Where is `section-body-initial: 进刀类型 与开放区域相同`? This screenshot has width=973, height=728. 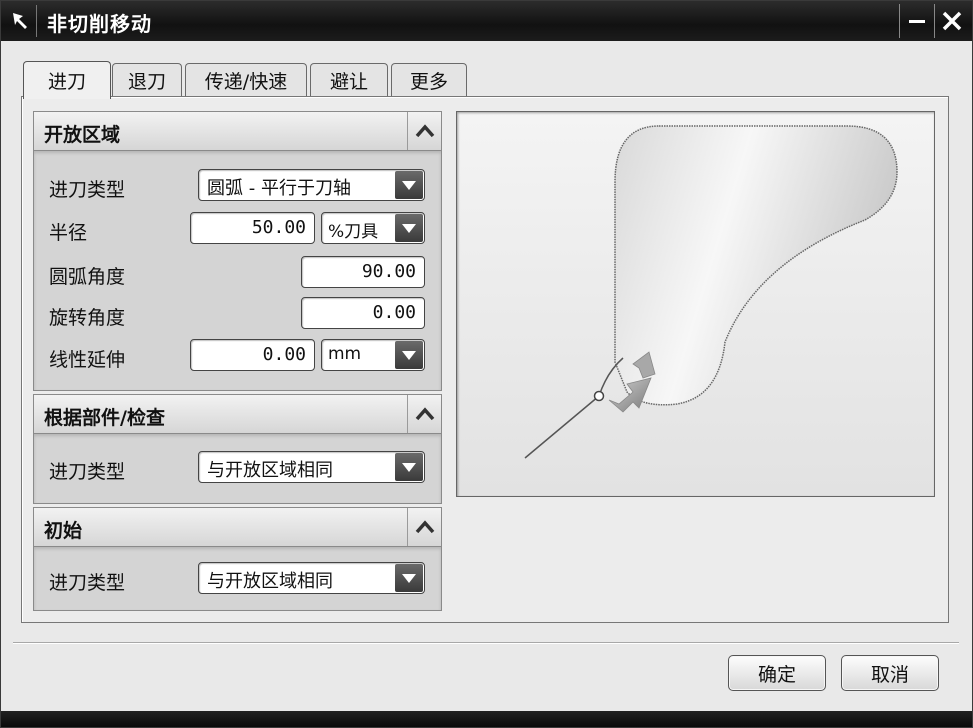 section-body-initial: 进刀类型 与开放区域相同 is located at coordinates (237, 579).